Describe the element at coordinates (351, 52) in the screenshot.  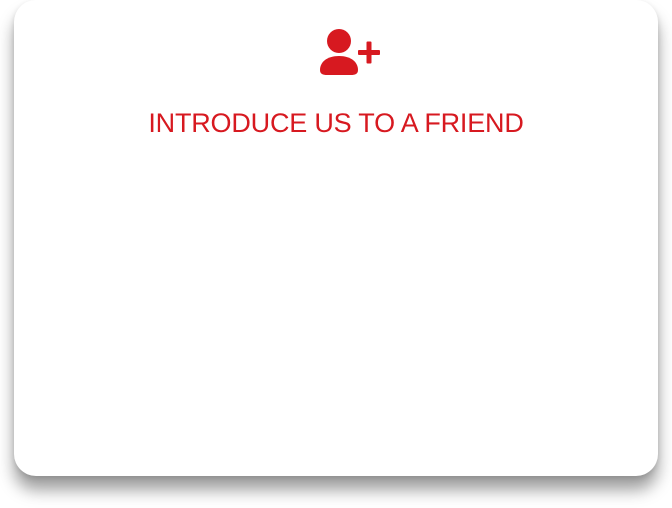
I see `add-user-icon` at that location.